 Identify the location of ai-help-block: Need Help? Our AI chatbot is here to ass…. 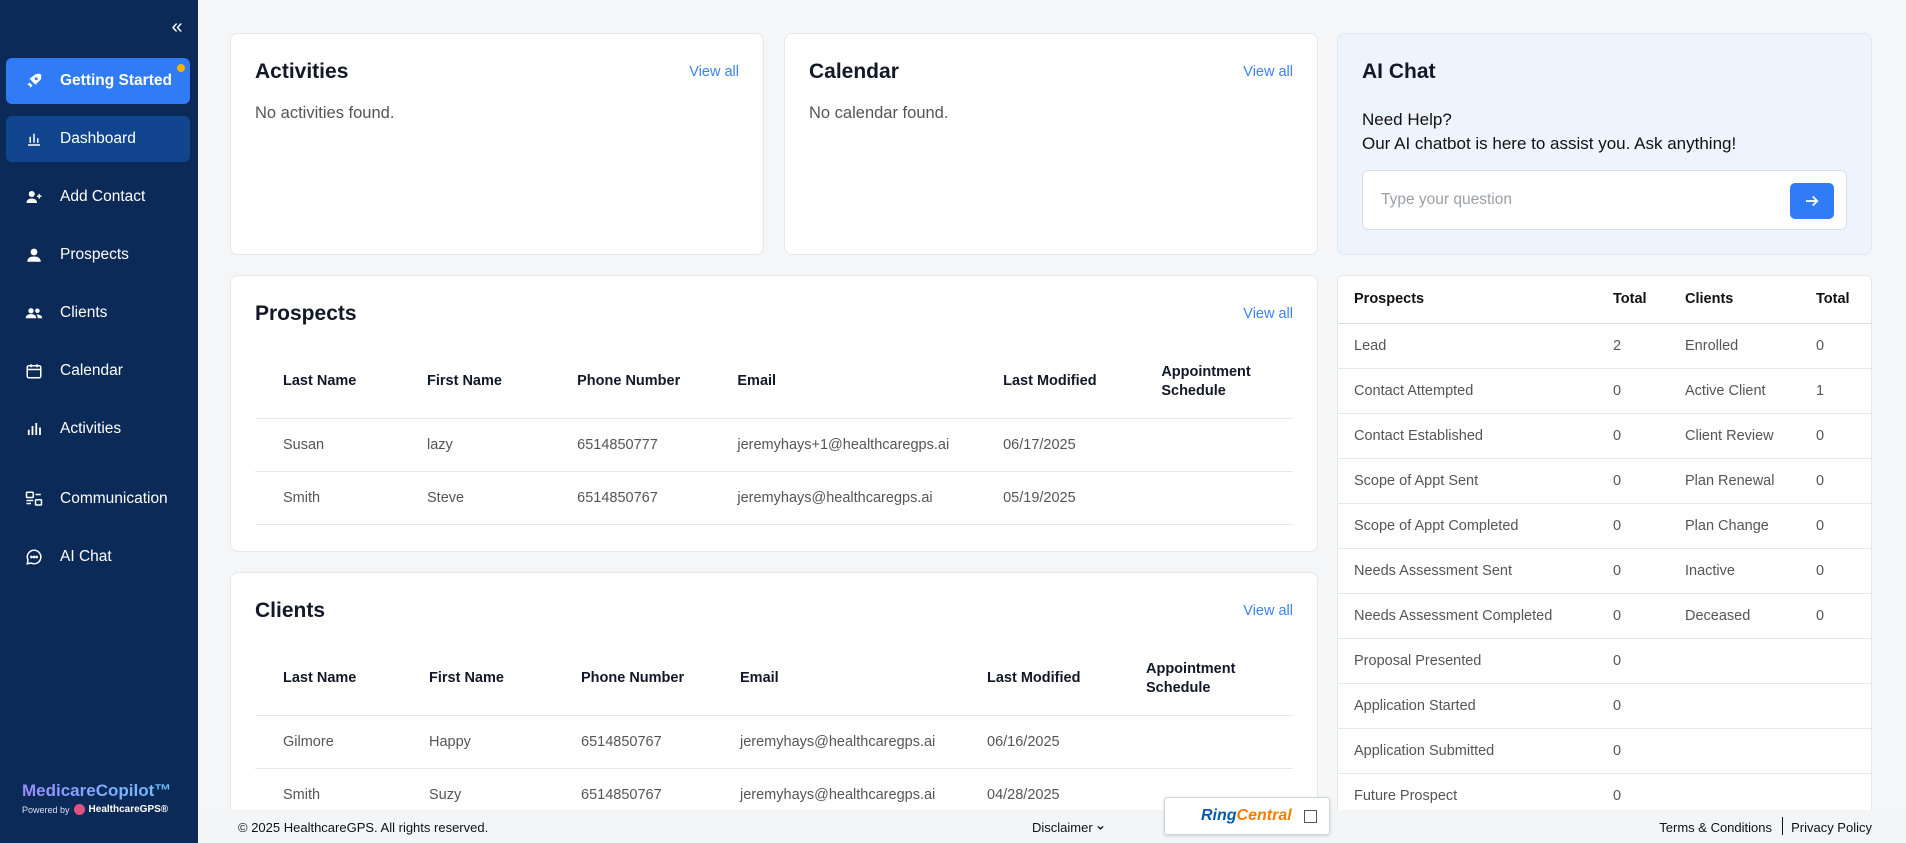
(1549, 132).